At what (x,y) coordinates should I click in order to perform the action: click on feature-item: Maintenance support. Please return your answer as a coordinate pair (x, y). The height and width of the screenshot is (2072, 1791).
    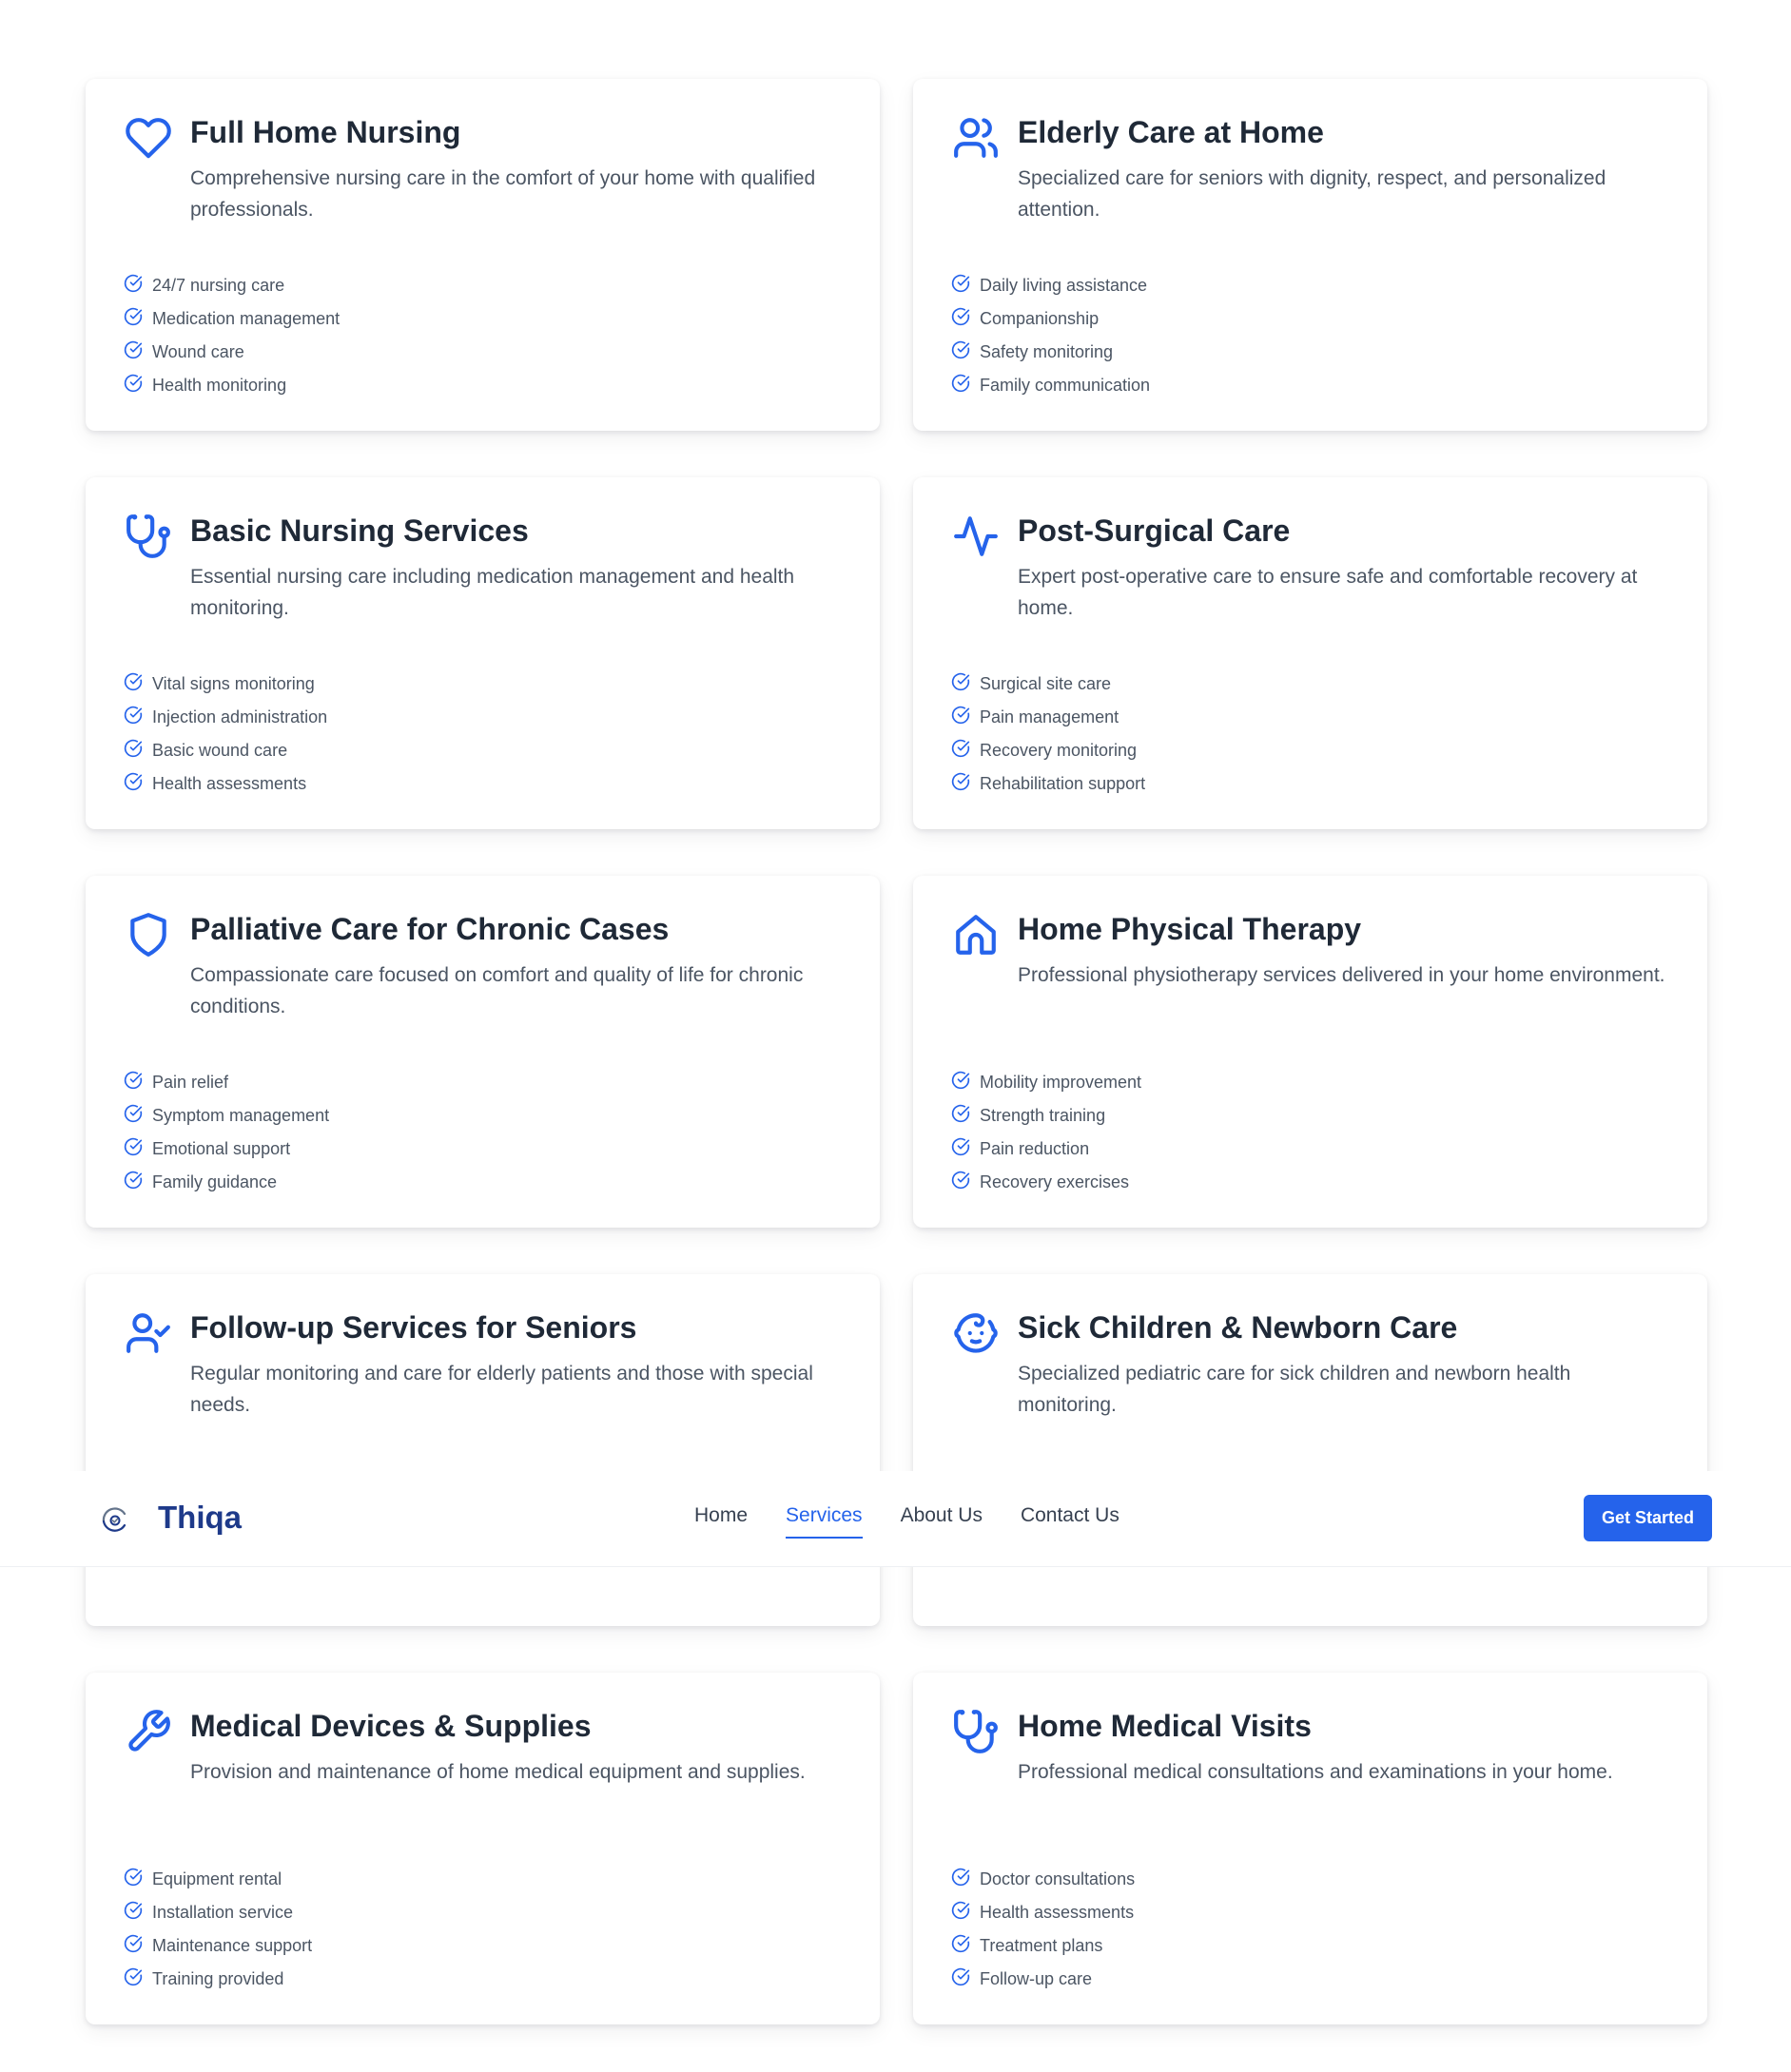
    Looking at the image, I should click on (218, 1946).